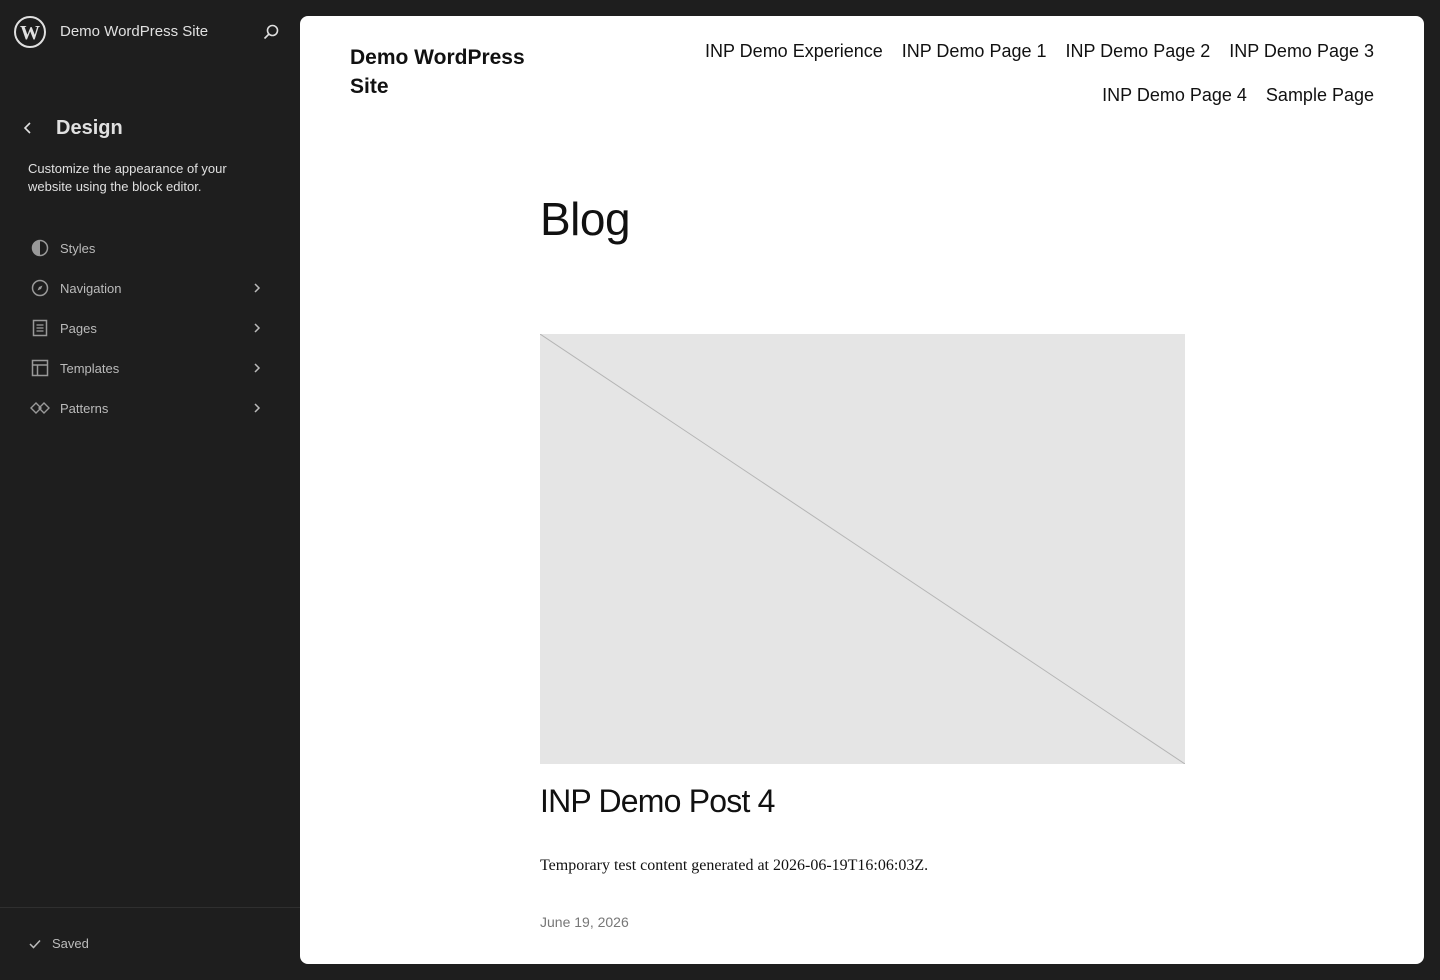  What do you see at coordinates (794, 51) in the screenshot?
I see `nav-link-inp-demo-experience: INP Demo Experience` at bounding box center [794, 51].